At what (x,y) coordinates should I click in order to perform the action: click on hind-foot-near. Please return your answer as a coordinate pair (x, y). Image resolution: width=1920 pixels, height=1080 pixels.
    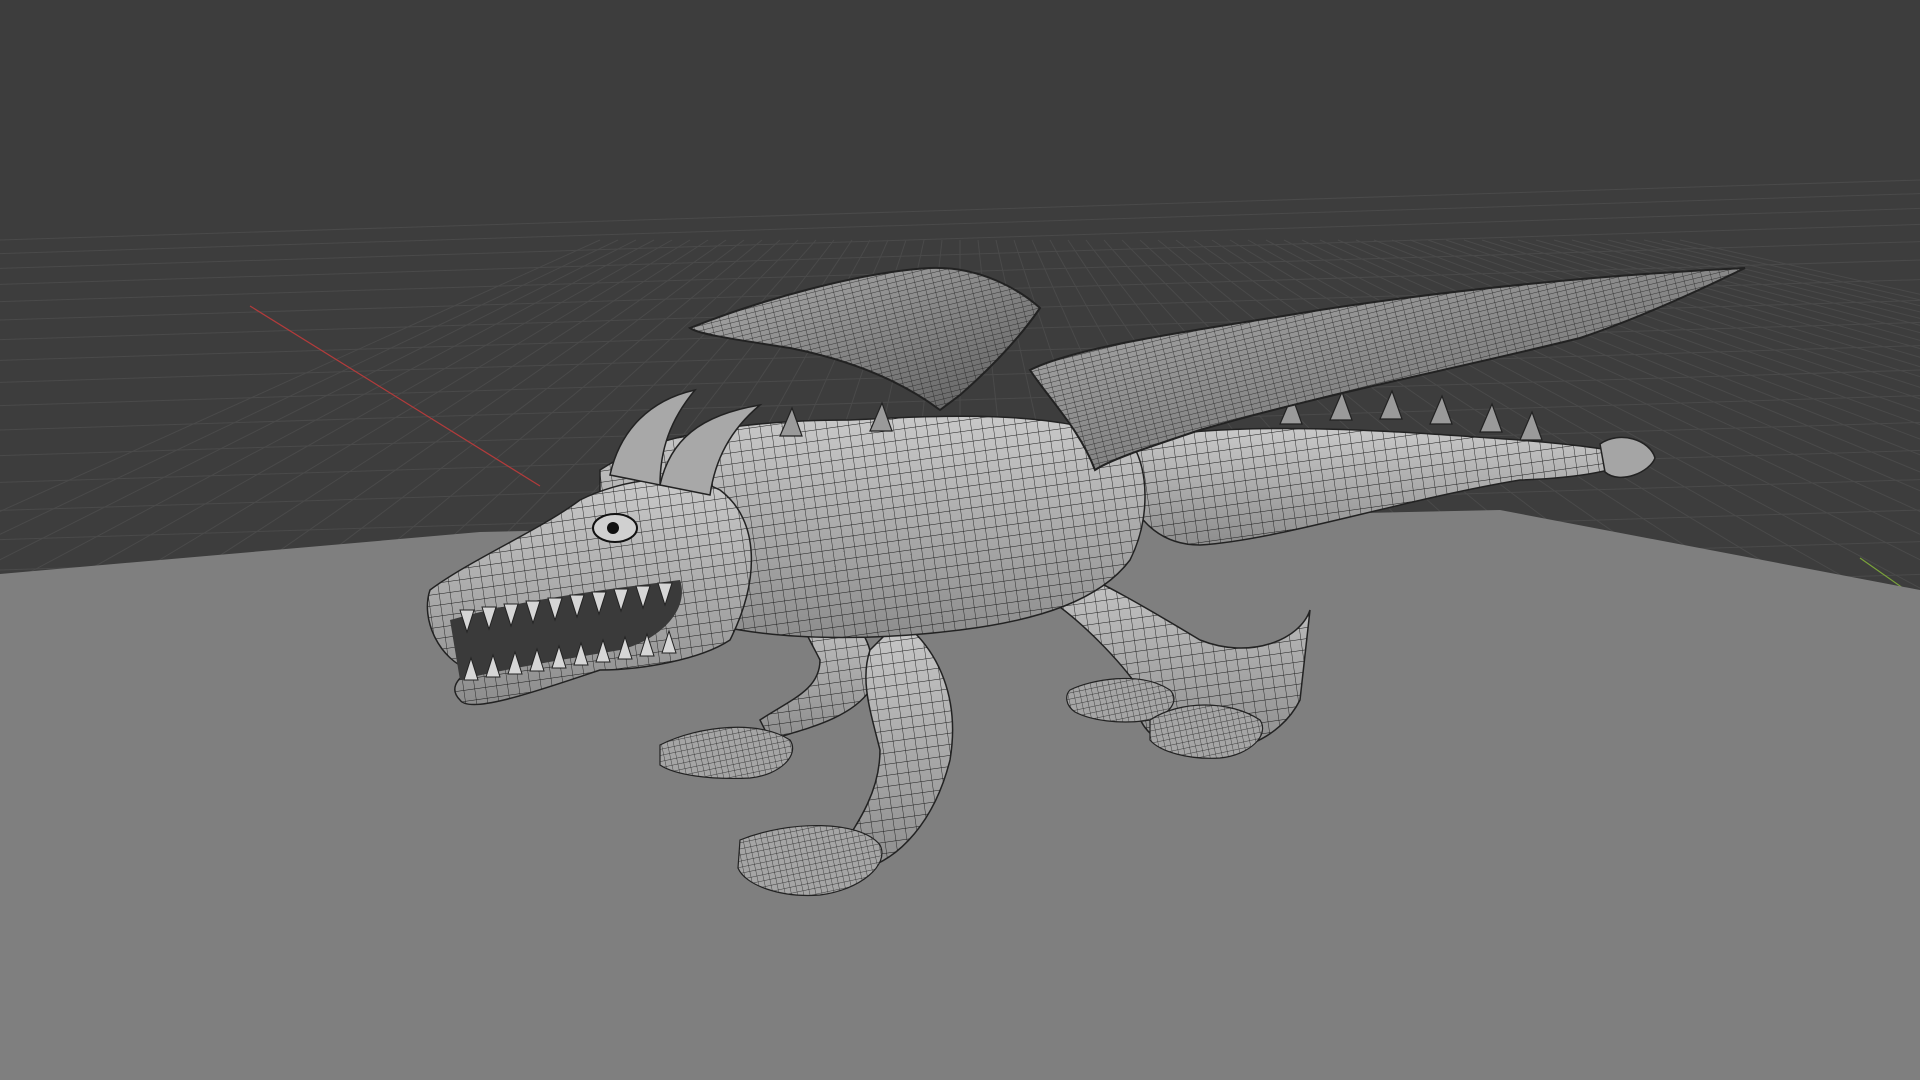
    Looking at the image, I should click on (1206, 731).